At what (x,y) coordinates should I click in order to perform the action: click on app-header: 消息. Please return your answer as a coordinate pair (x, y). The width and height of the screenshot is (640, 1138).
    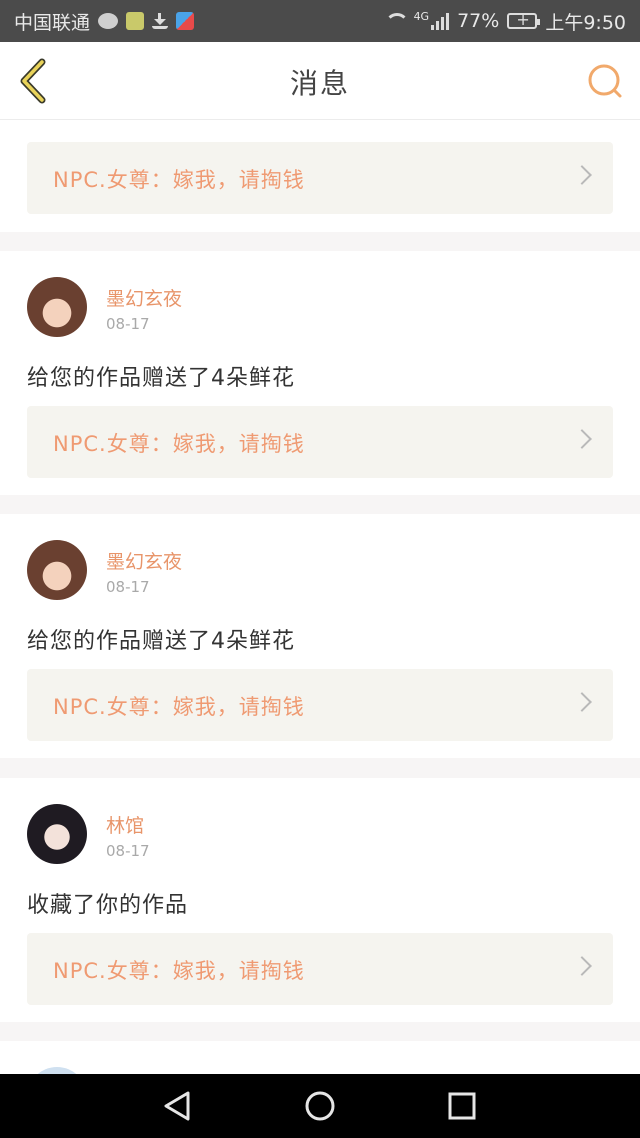
    Looking at the image, I should click on (320, 81).